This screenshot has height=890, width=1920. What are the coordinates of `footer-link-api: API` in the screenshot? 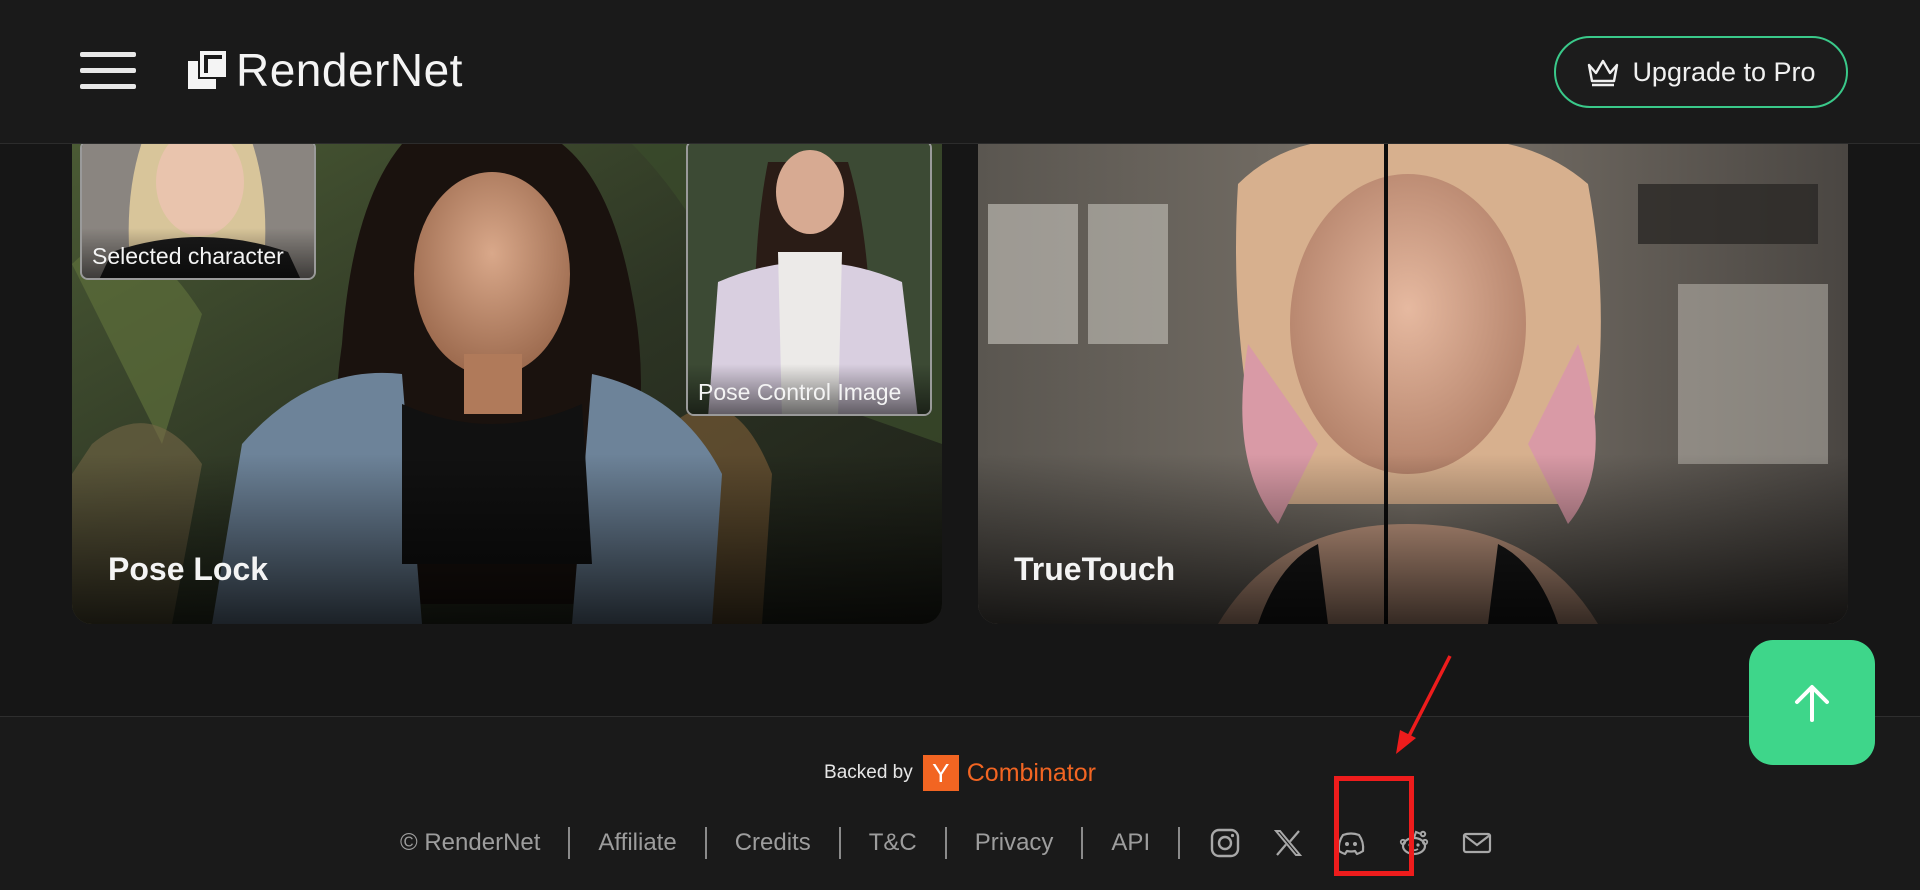 It's located at (1130, 843).